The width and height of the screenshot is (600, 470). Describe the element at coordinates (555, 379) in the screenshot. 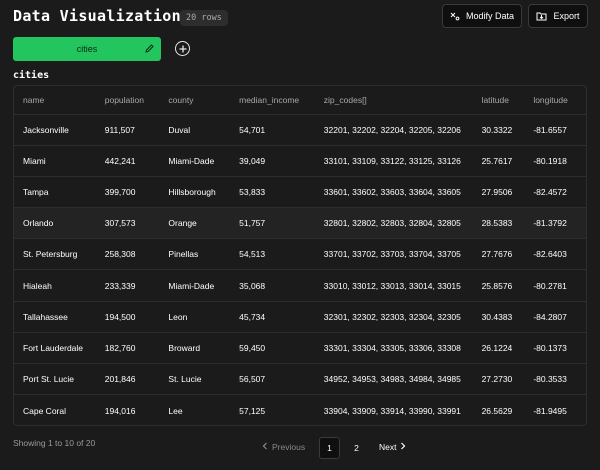

I see `table-cell: -80.3533` at that location.